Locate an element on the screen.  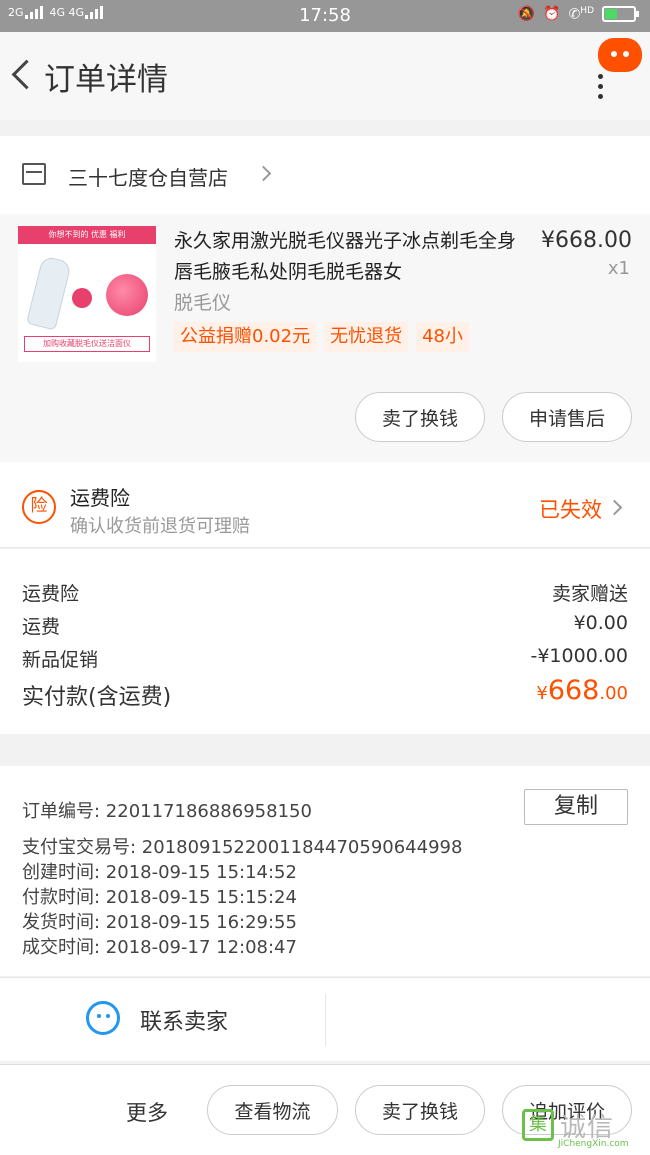
after-sale-button: 申请售后 is located at coordinates (567, 417).